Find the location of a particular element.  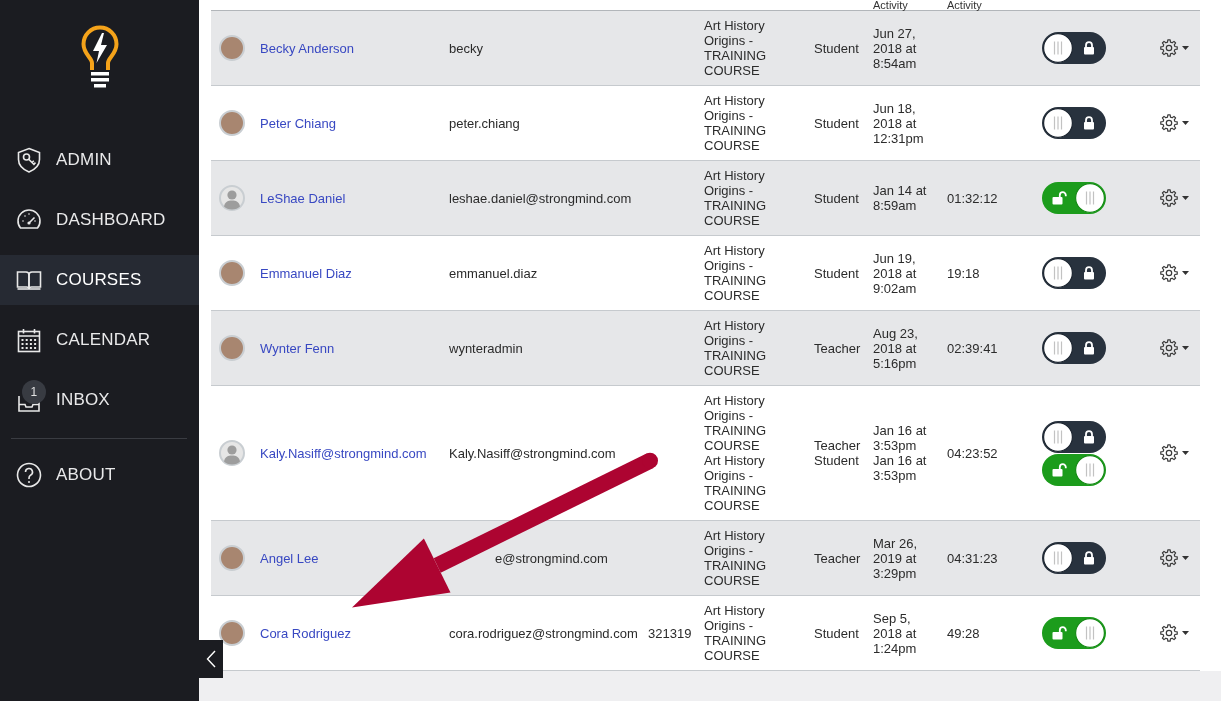

user-name-link: Becky Anderson is located at coordinates (307, 48).